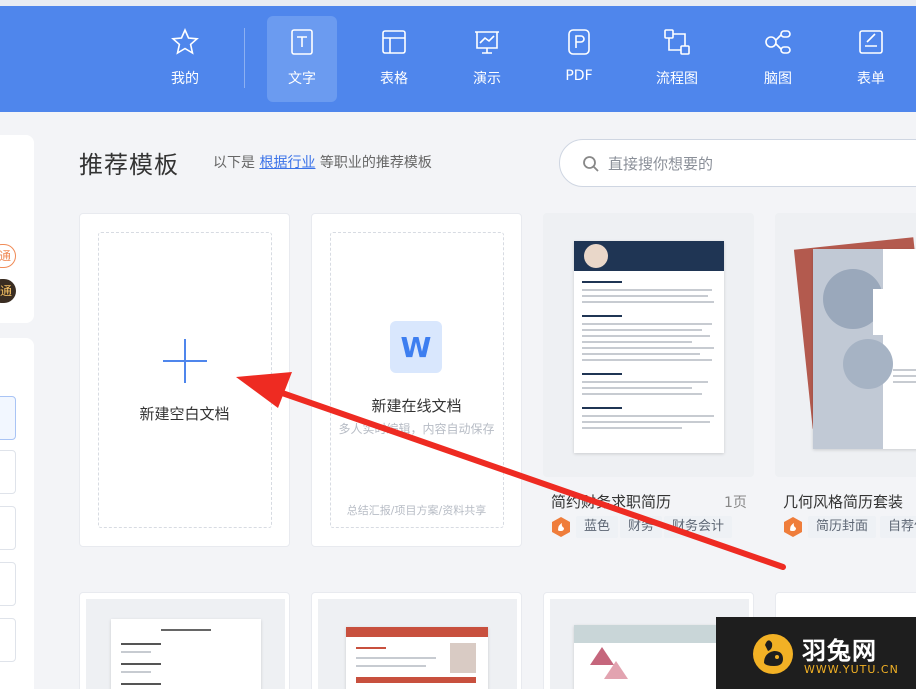 This screenshot has width=916, height=689. I want to click on template-tag: 简历封面, so click(842, 527).